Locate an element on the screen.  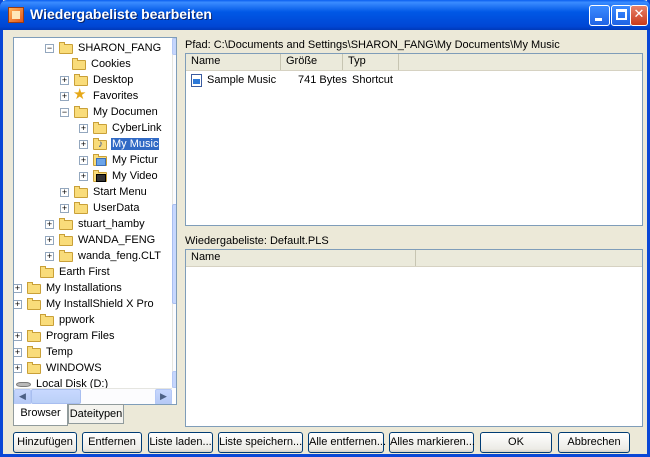
tree-item-label: SHARON_FANG is located at coordinates (120, 48).